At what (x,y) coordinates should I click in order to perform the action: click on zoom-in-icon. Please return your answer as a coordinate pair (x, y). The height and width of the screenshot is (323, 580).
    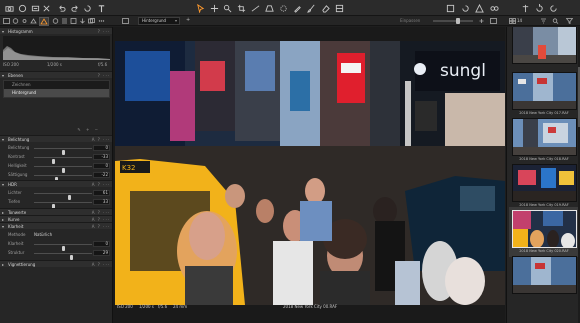
    Looking at the image, I should click on (481, 21).